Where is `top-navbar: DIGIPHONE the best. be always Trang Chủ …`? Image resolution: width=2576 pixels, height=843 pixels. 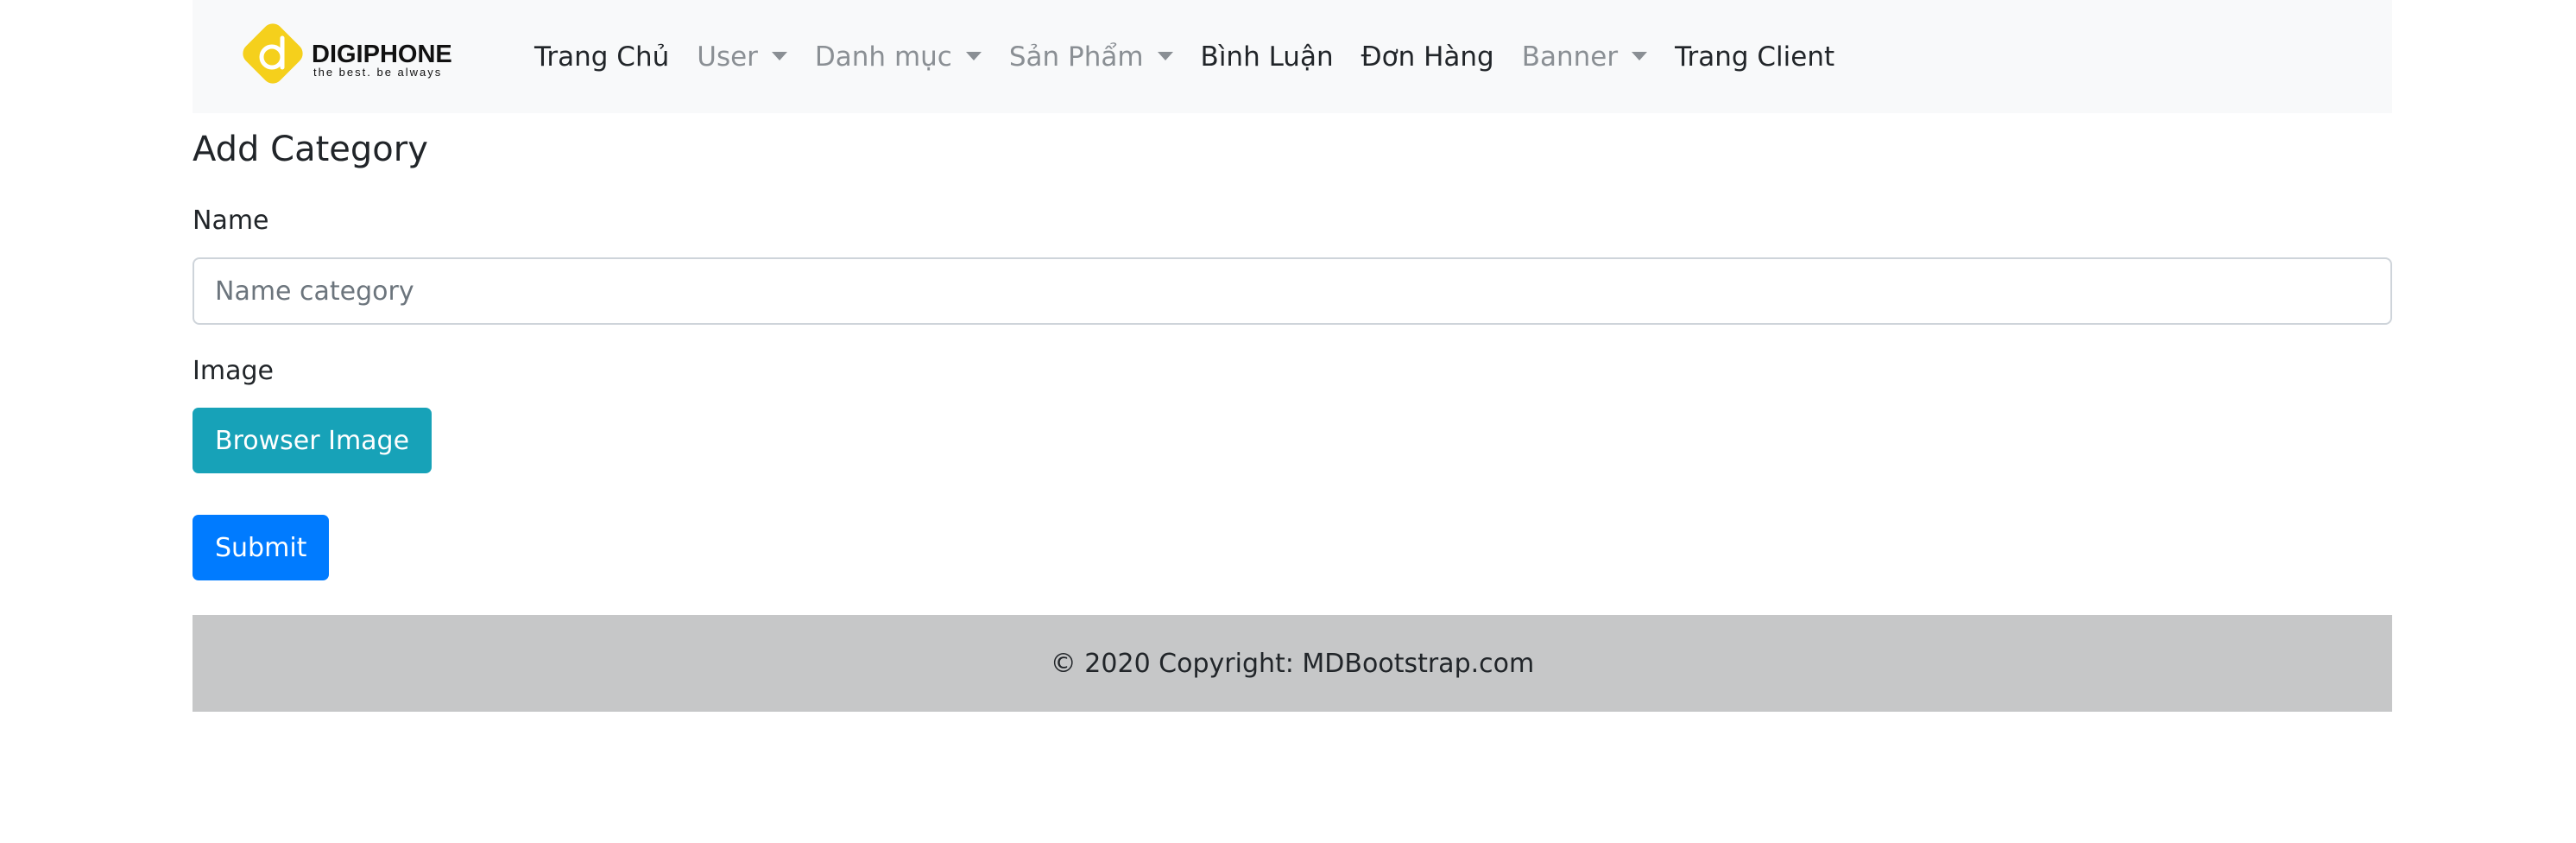 top-navbar: DIGIPHONE the best. be always Trang Chủ … is located at coordinates (1292, 56).